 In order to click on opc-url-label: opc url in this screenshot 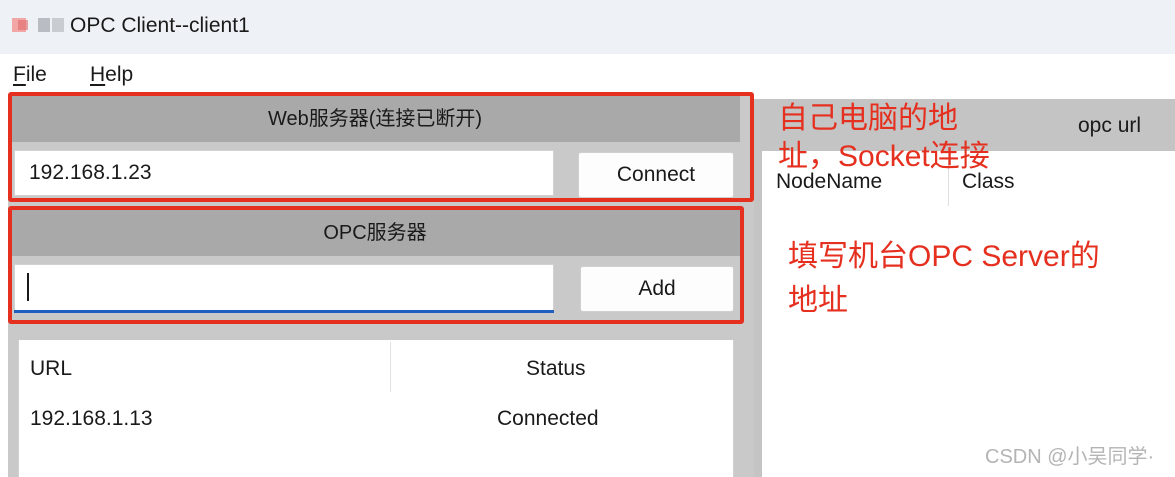, I will do `click(1110, 125)`.